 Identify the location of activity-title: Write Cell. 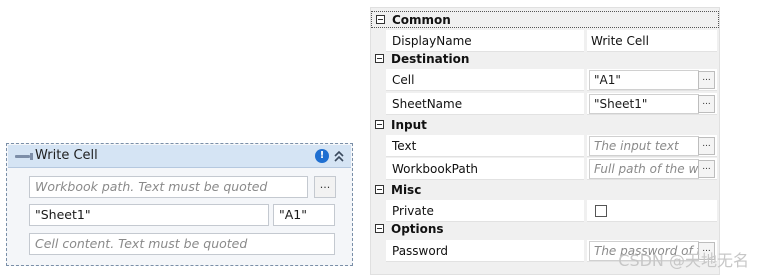
(66, 155).